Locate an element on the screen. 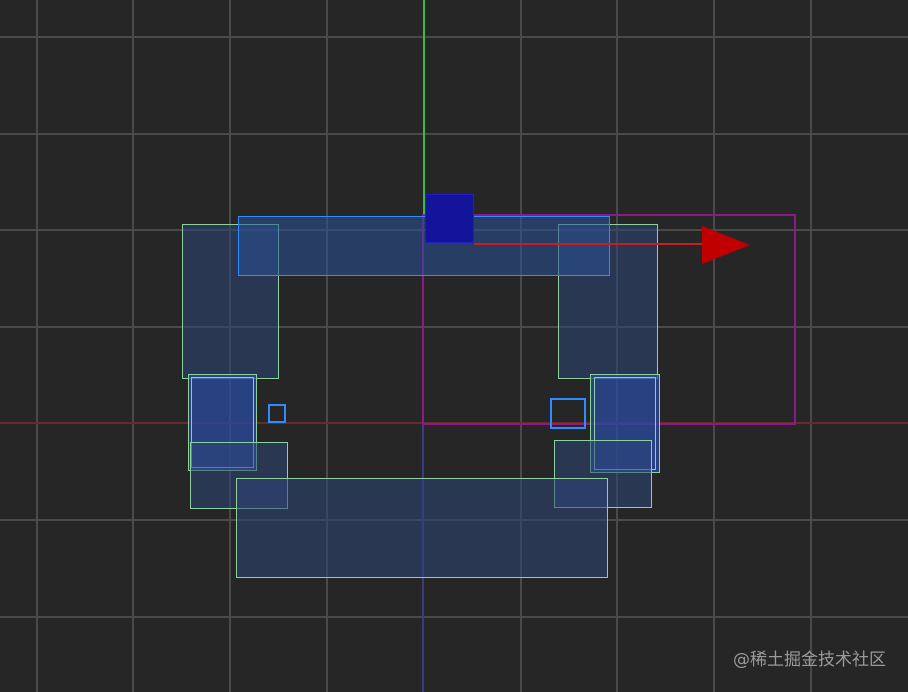 This screenshot has height=692, width=908. watermark: @稀土掘金技术社区 is located at coordinates (809, 660).